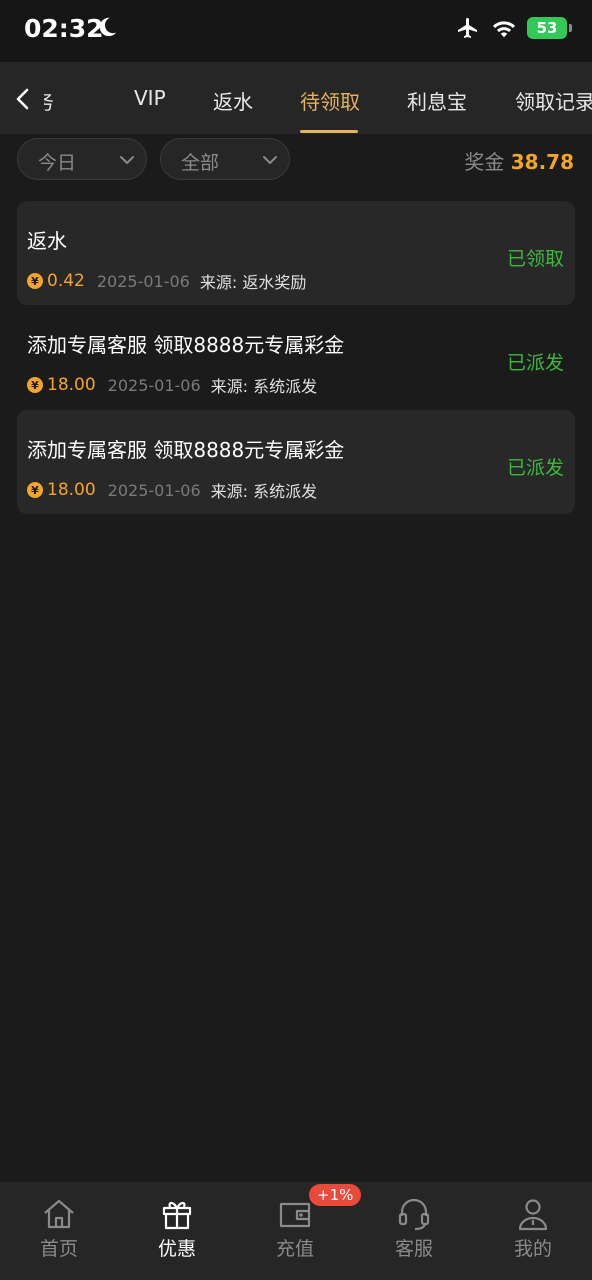 The width and height of the screenshot is (592, 1280). I want to click on tab-scroller: 任务 VIP 返水 待领取 利息宝 领取记录, so click(318, 98).